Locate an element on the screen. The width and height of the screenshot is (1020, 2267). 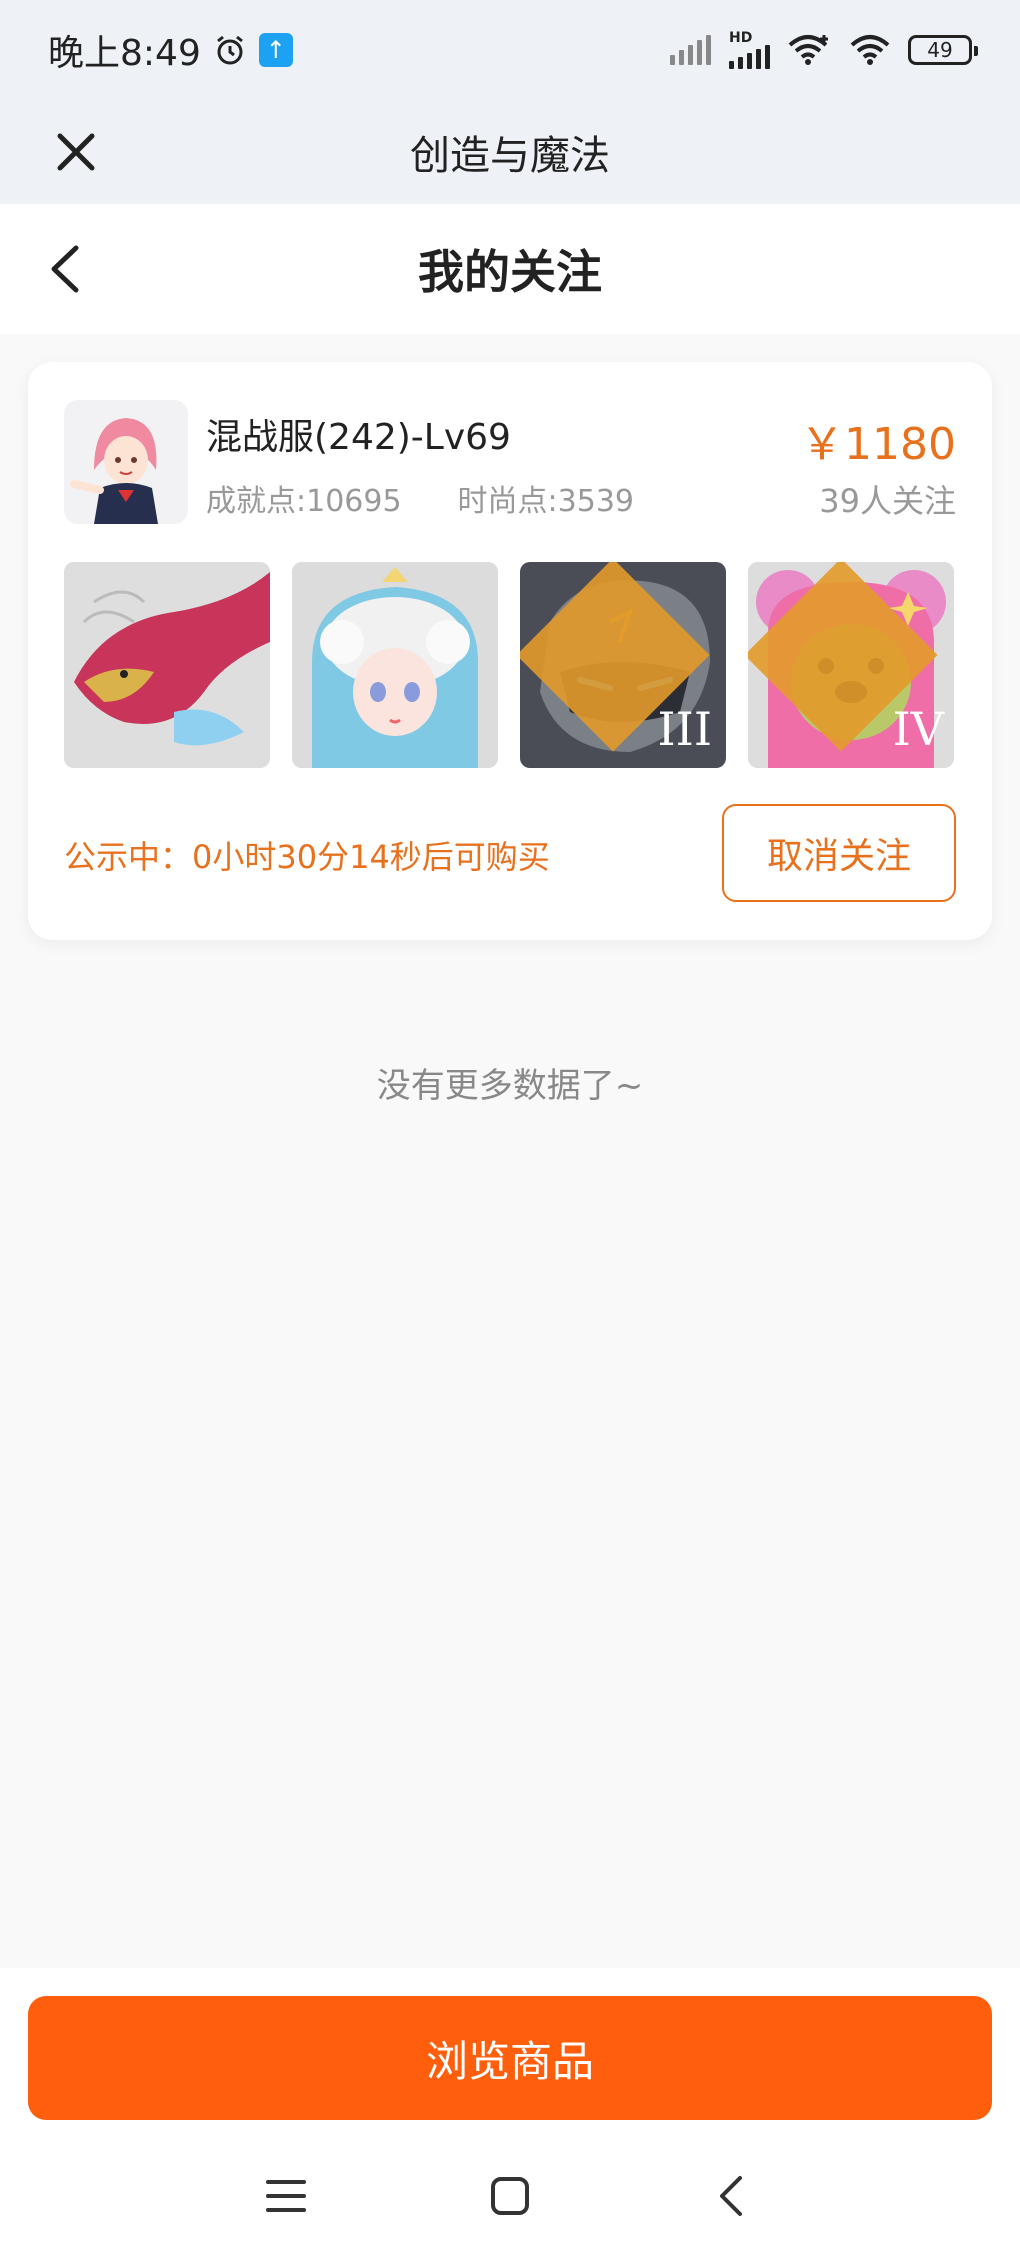
page-header: 我的关注 is located at coordinates (510, 269).